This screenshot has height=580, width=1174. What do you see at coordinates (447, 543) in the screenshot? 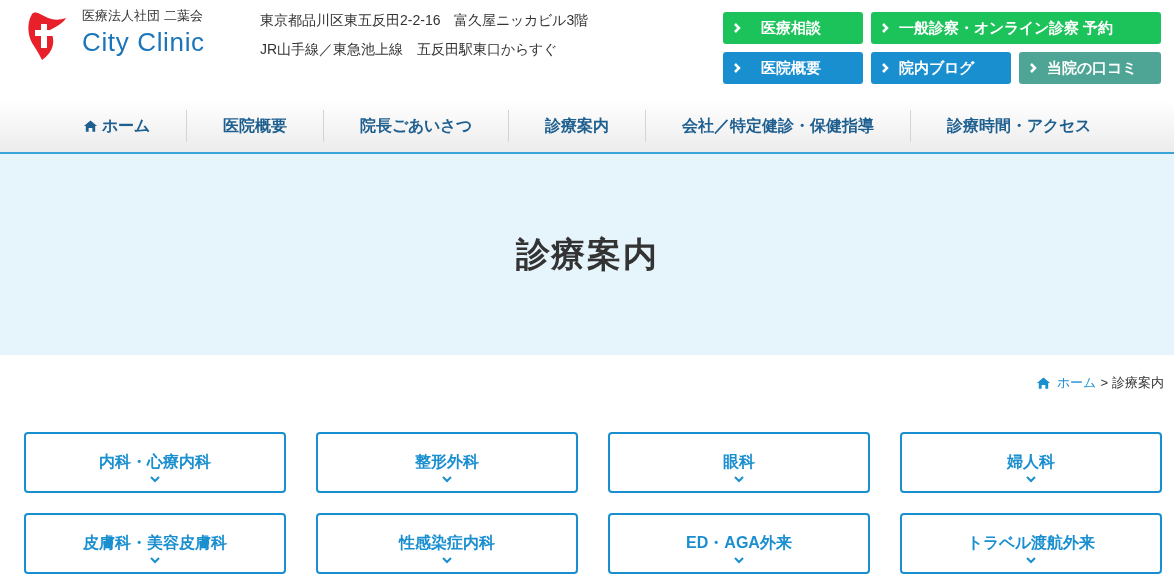
I see `department-button: 性感染症内科` at bounding box center [447, 543].